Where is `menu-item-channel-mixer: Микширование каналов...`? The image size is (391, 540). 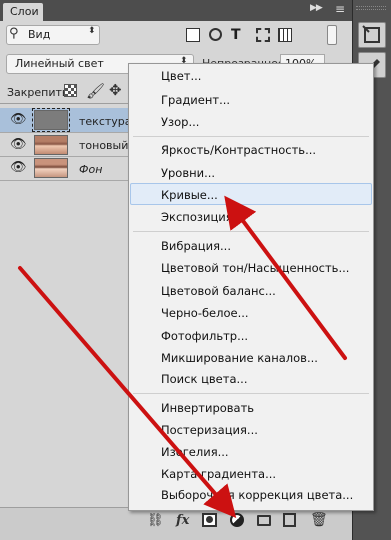
menu-item-channel-mixer: Микширование каналов... is located at coordinates (239, 358).